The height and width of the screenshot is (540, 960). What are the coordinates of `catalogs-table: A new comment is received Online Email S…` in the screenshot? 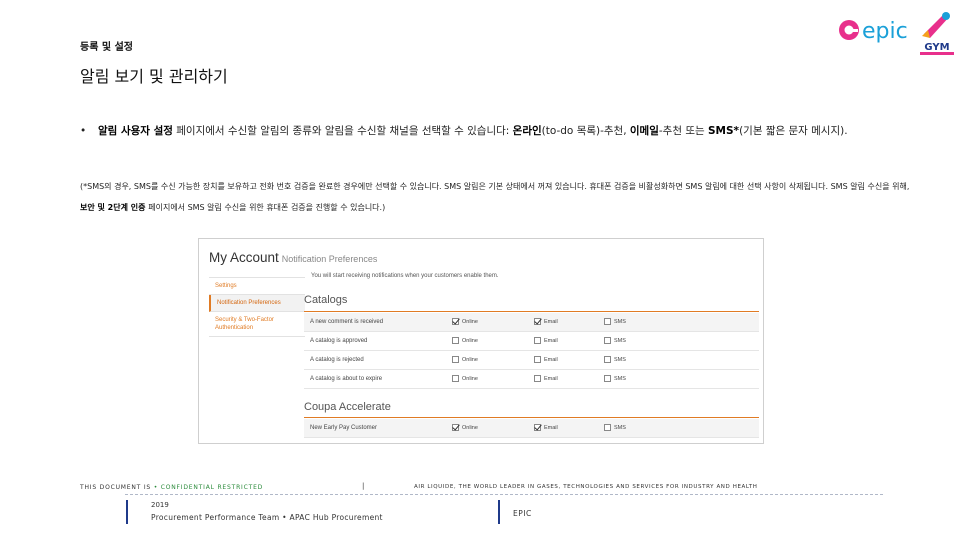 It's located at (531, 351).